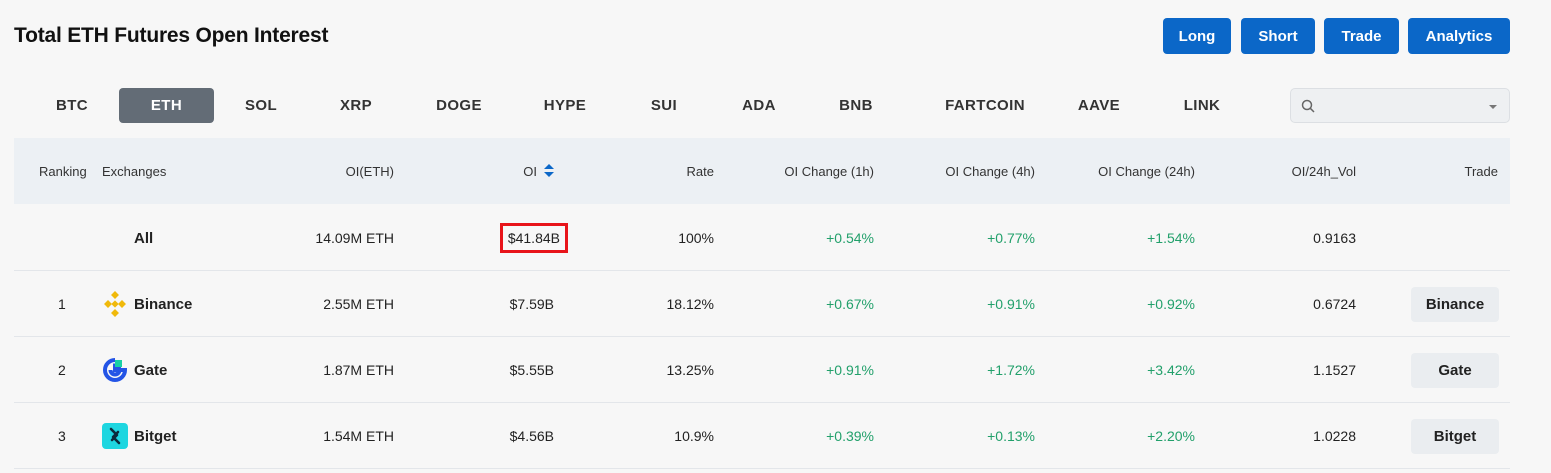 Image resolution: width=1551 pixels, height=473 pixels. I want to click on search-input, so click(1401, 106).